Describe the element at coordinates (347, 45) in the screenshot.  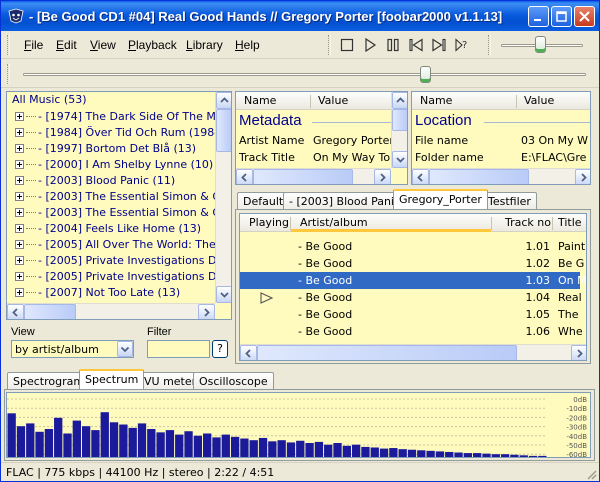
I see `stop-icon` at that location.